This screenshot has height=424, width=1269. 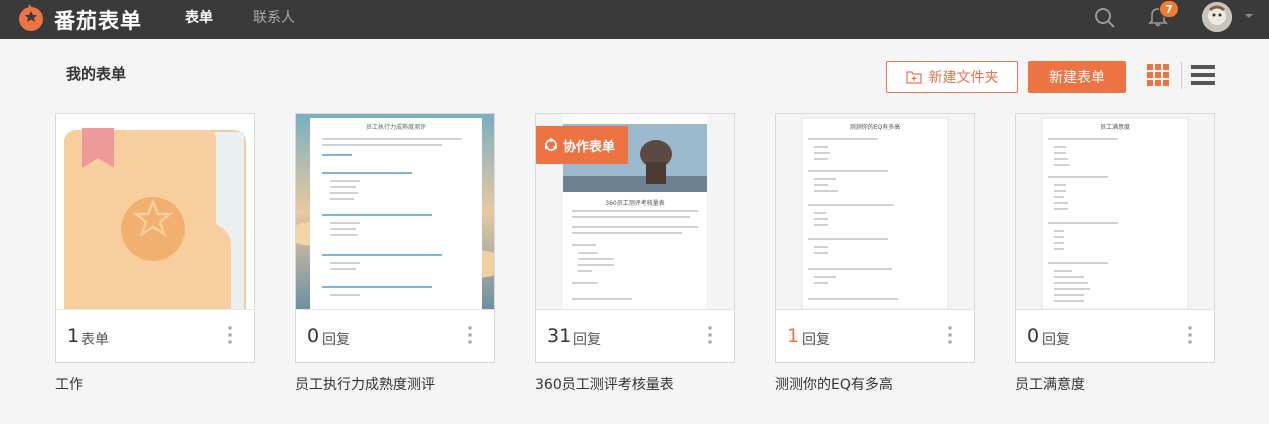 I want to click on avatar, so click(x=1217, y=17).